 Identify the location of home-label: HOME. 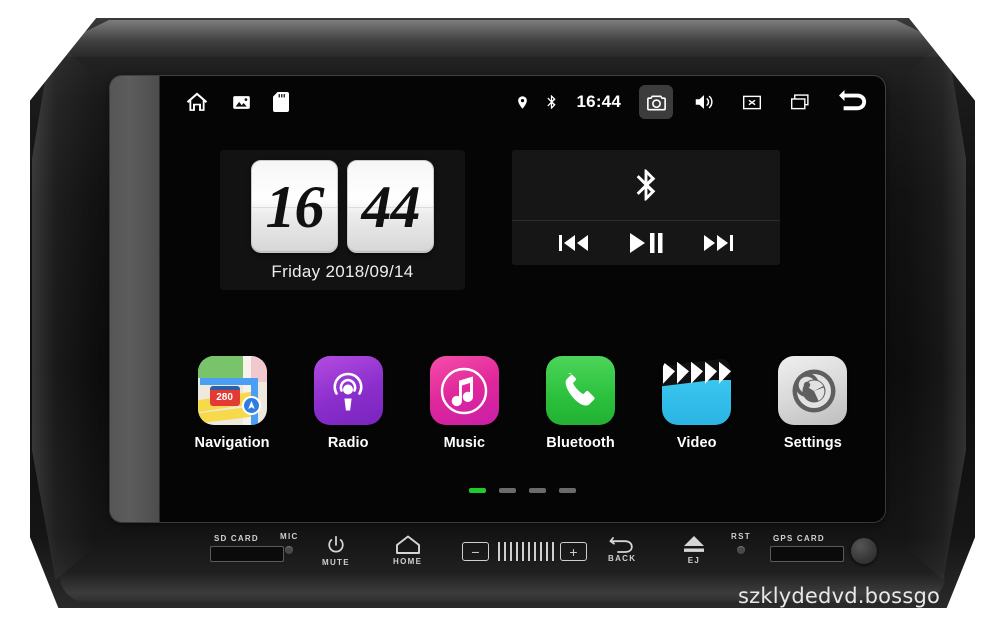
(408, 561).